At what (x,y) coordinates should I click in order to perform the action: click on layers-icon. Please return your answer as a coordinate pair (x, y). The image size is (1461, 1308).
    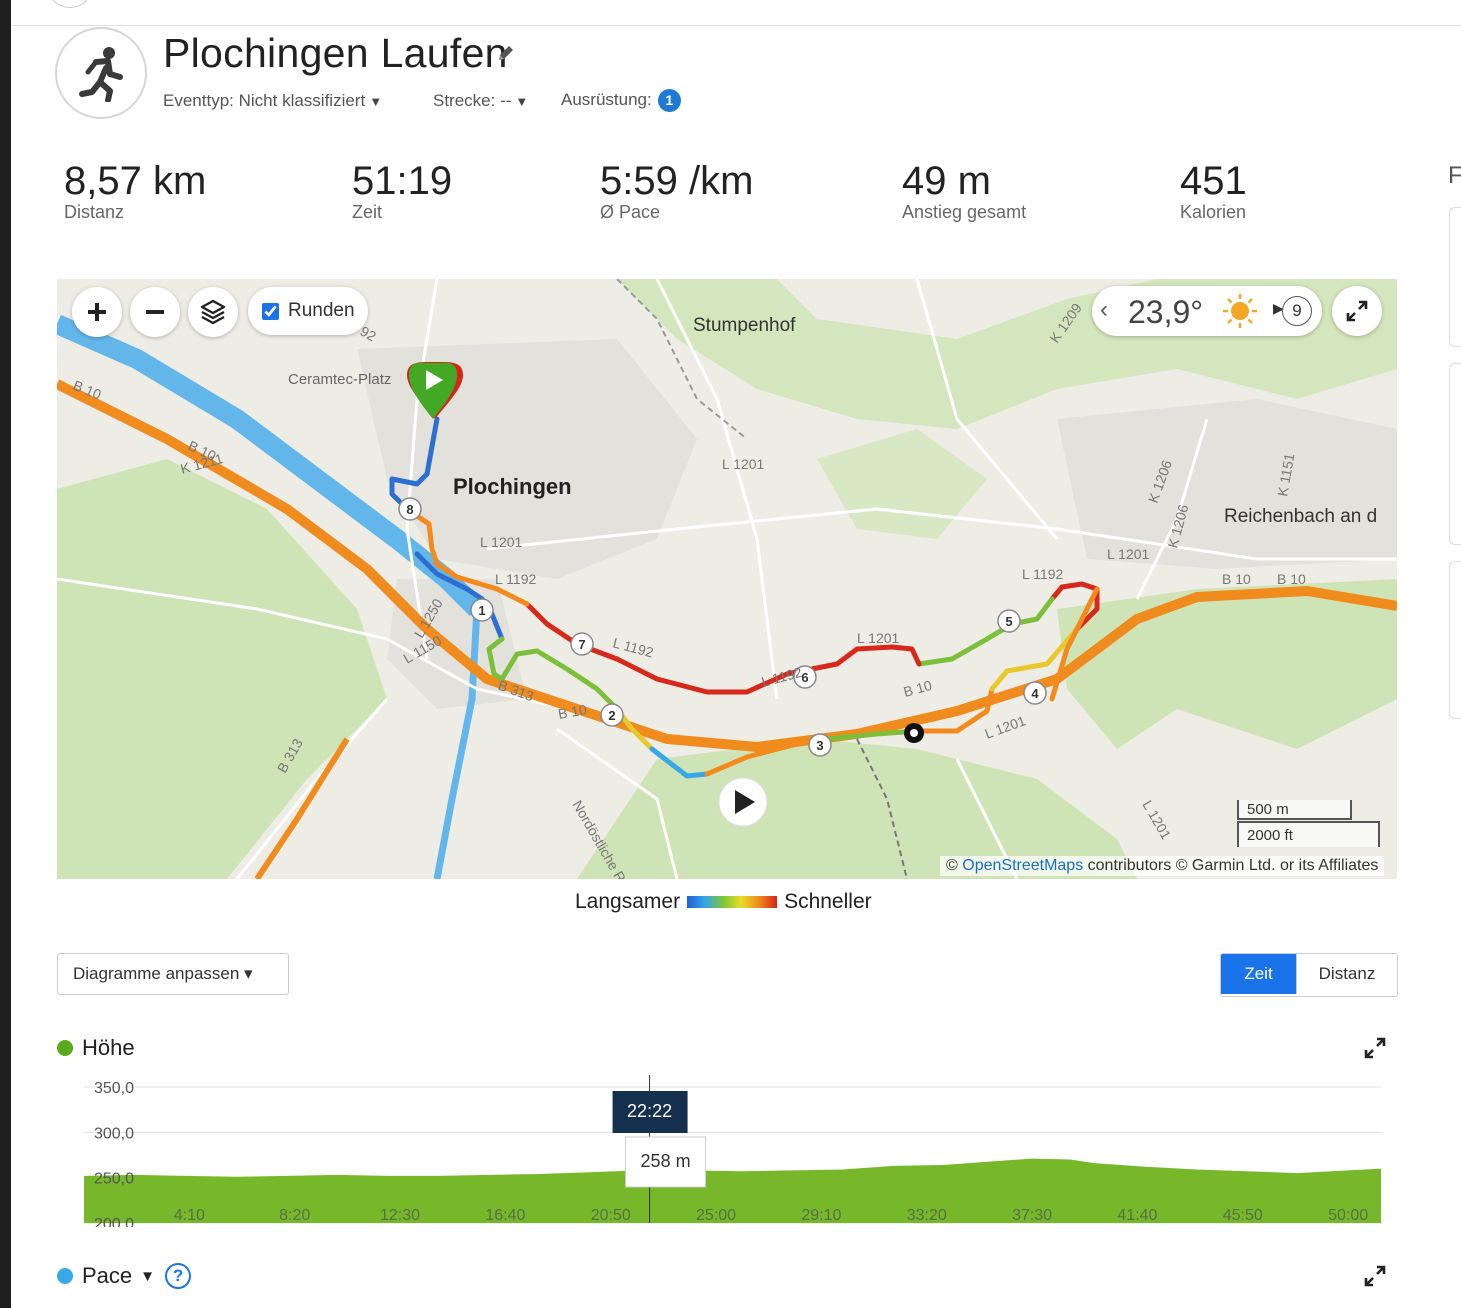
    Looking at the image, I should click on (213, 312).